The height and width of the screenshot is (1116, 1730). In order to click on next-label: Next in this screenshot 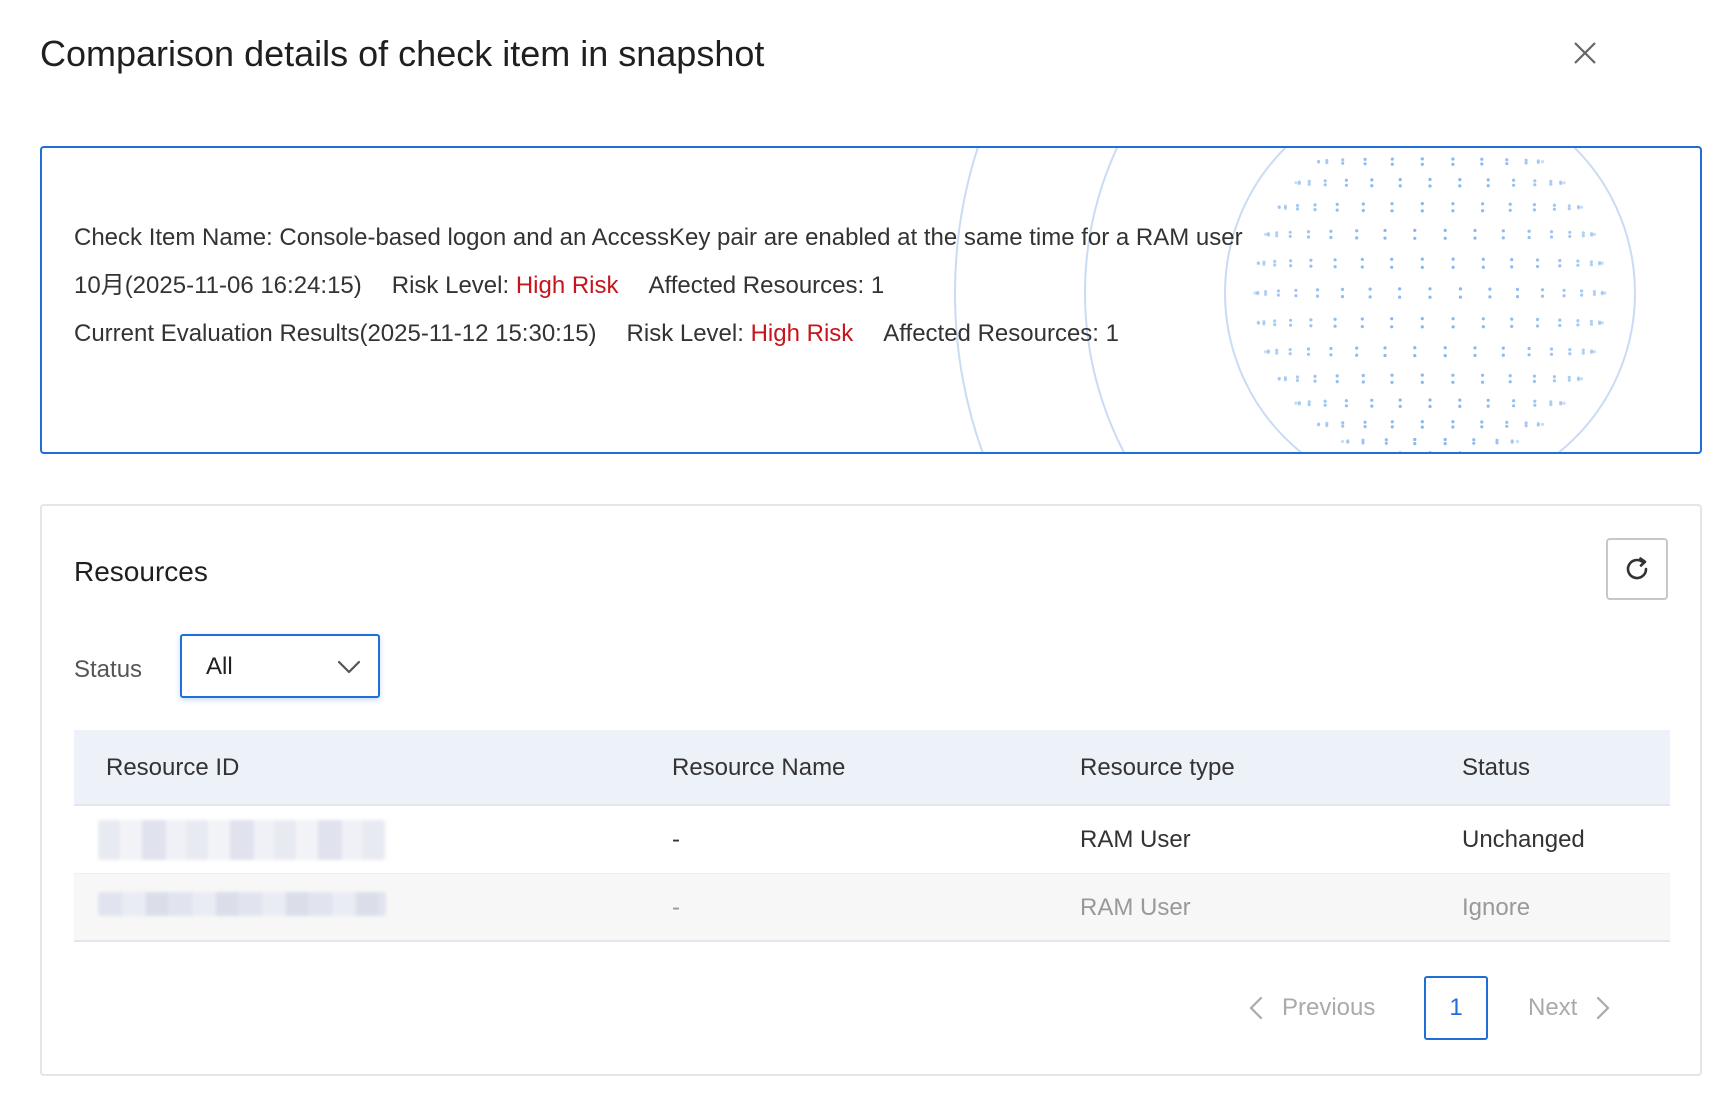, I will do `click(1553, 1007)`.